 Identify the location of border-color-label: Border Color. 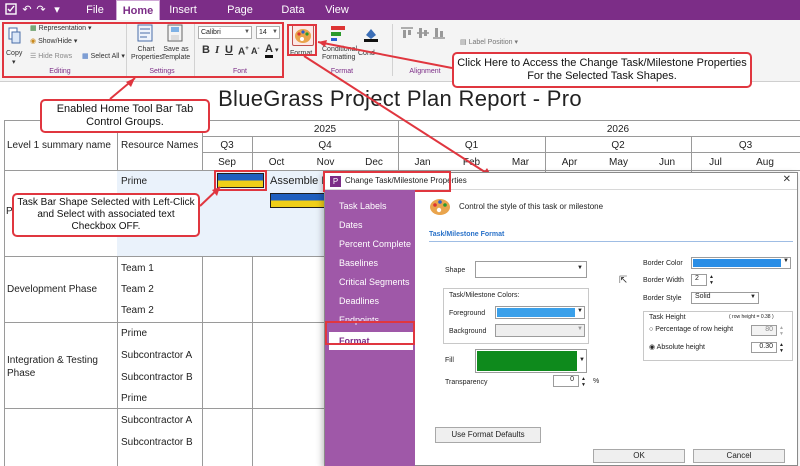
(663, 263).